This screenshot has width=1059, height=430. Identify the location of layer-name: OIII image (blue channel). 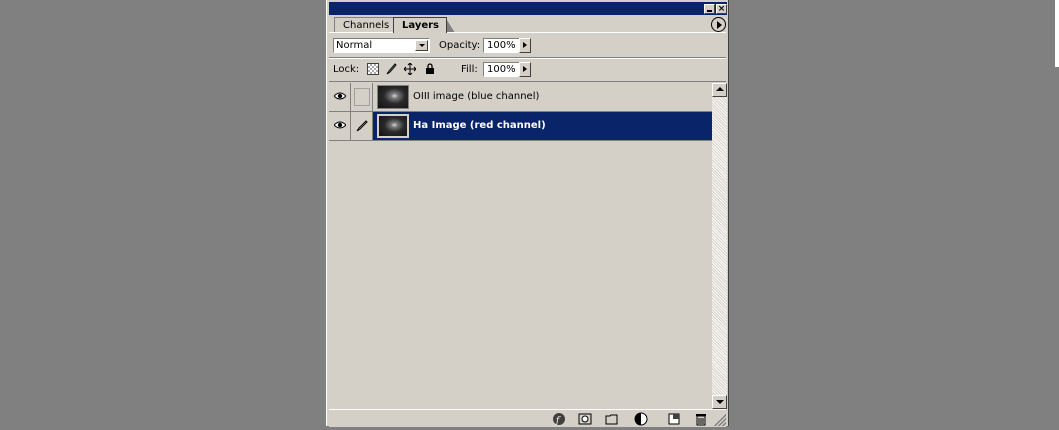
(476, 97).